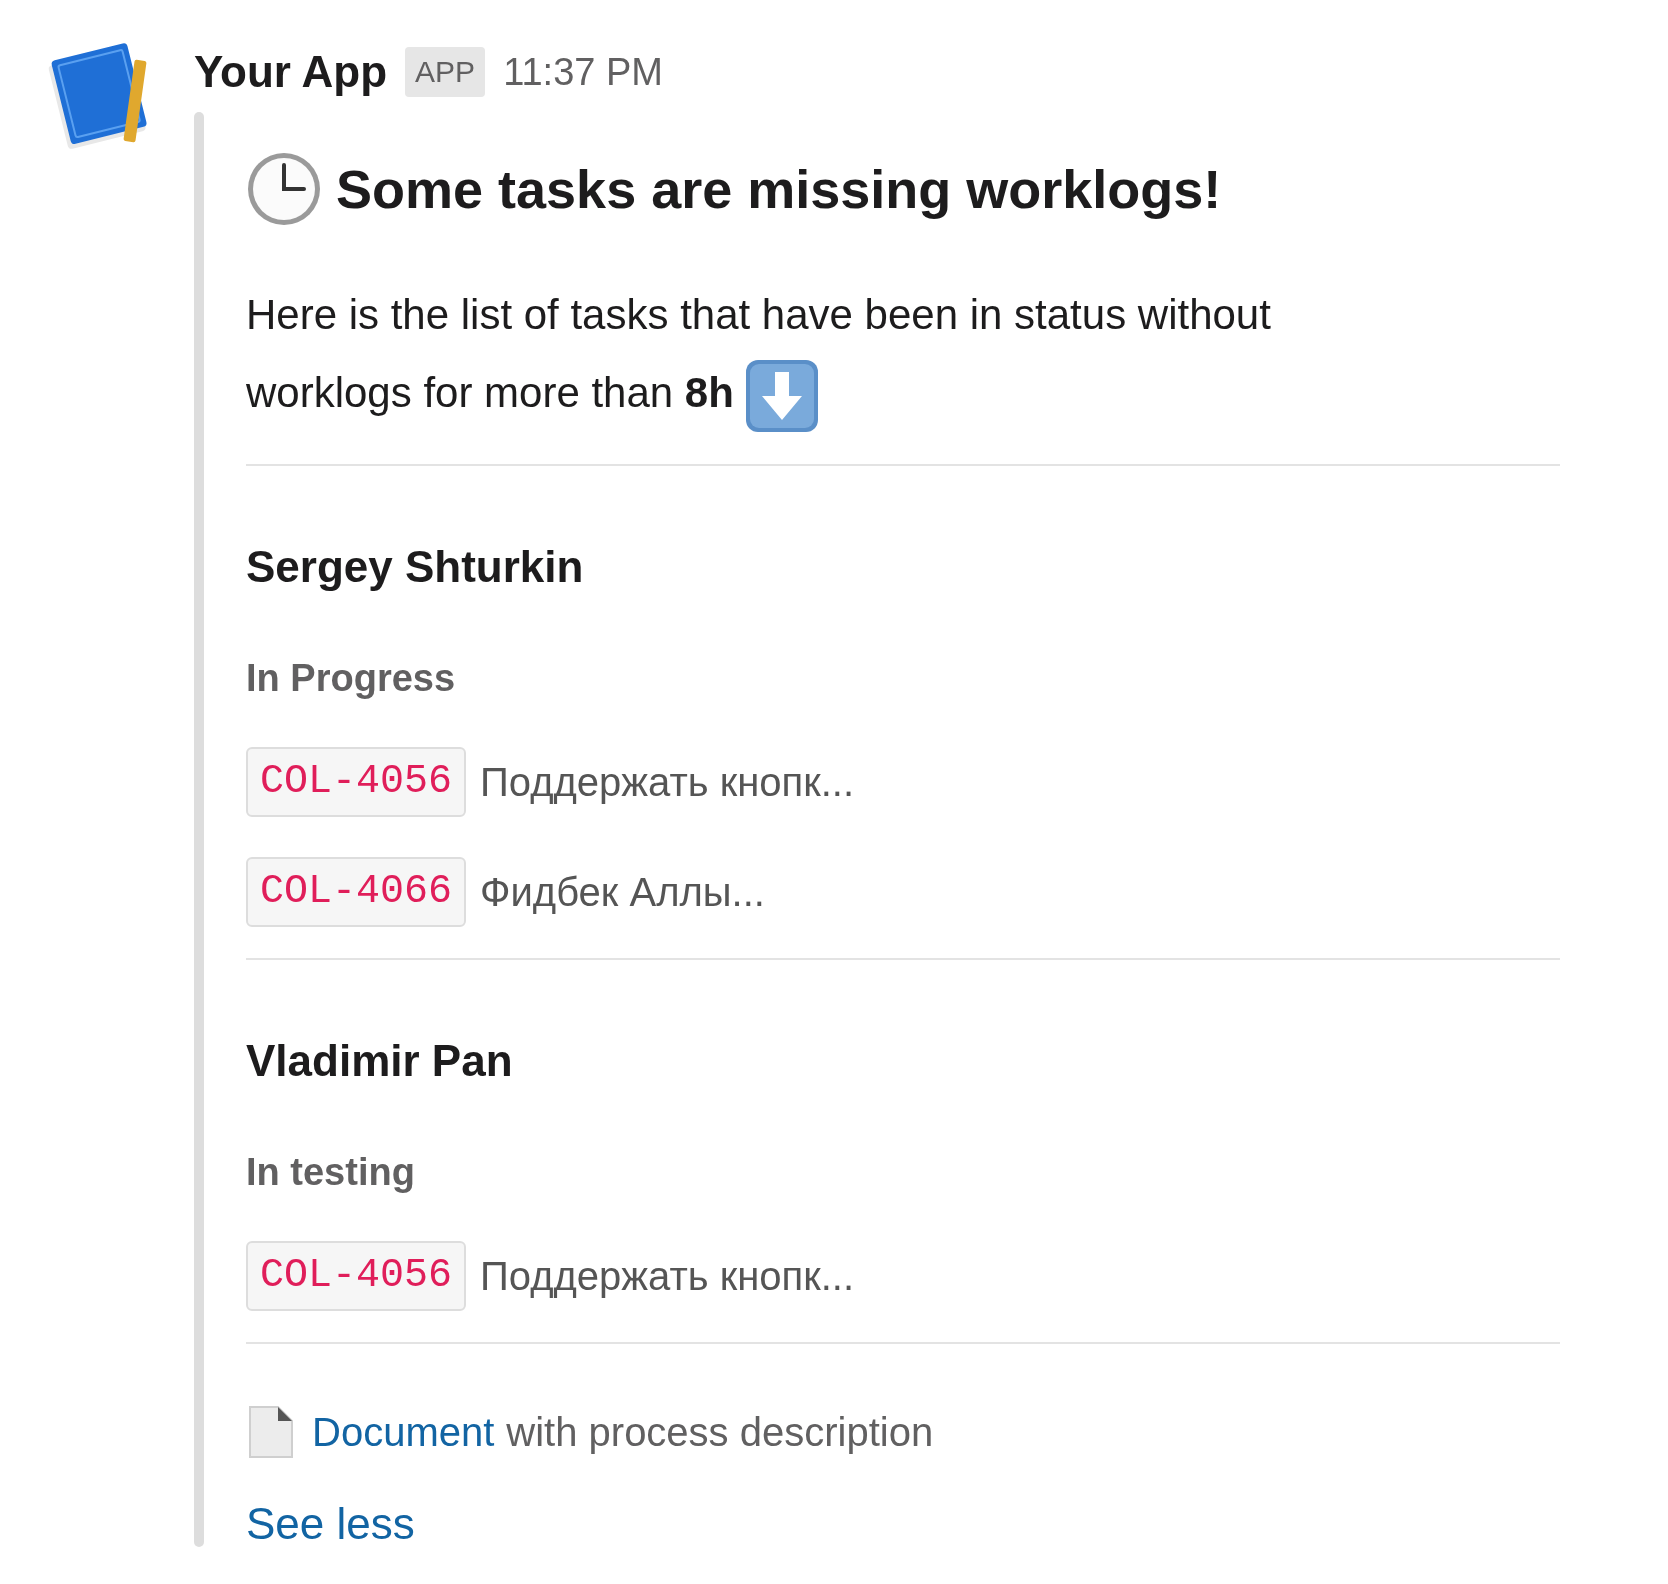  I want to click on assignee-name: Vladimir Pan, so click(380, 1060).